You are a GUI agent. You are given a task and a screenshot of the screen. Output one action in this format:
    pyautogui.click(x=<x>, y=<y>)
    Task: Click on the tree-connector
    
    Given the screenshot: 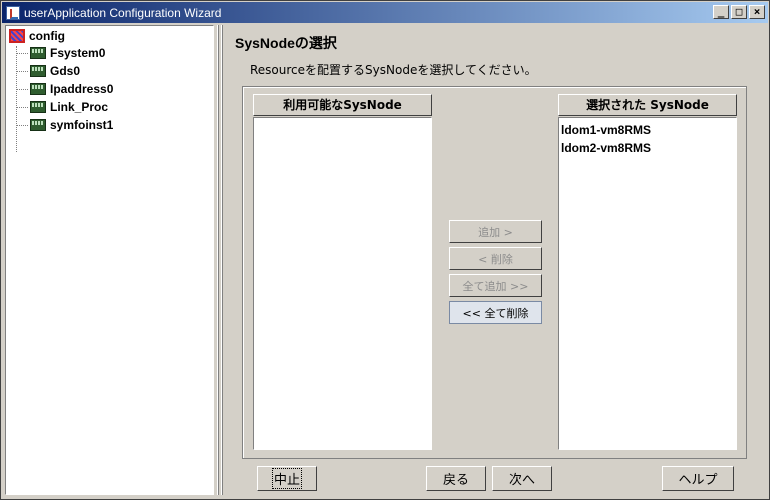 What is the action you would take?
    pyautogui.click(x=16, y=99)
    